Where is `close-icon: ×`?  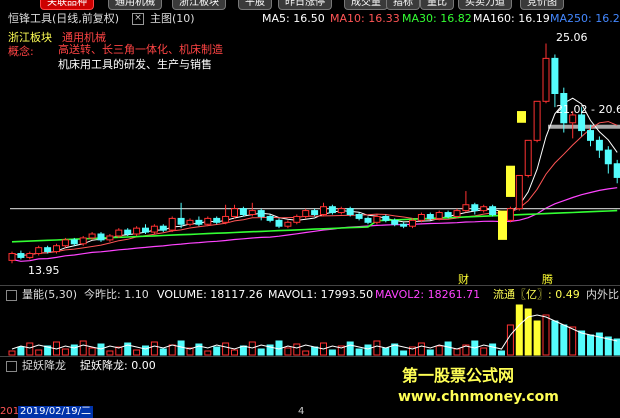
close-icon: × is located at coordinates (138, 19).